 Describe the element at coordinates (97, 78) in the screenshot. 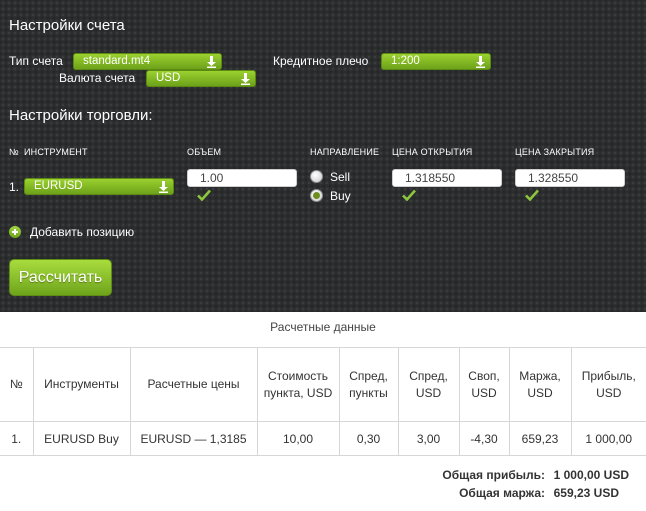

I see `currency-label: Валюта счета` at that location.